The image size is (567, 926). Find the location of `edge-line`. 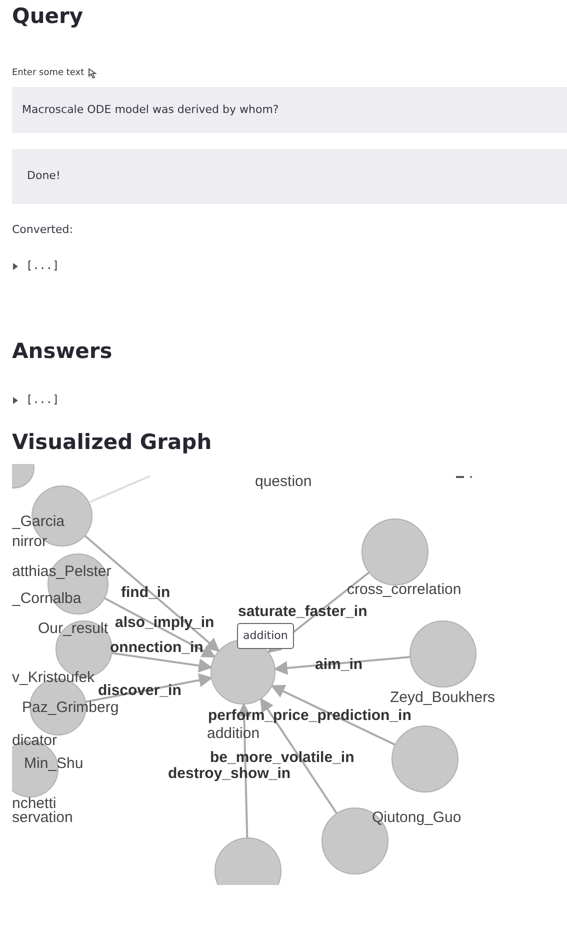

edge-line is located at coordinates (120, 488).